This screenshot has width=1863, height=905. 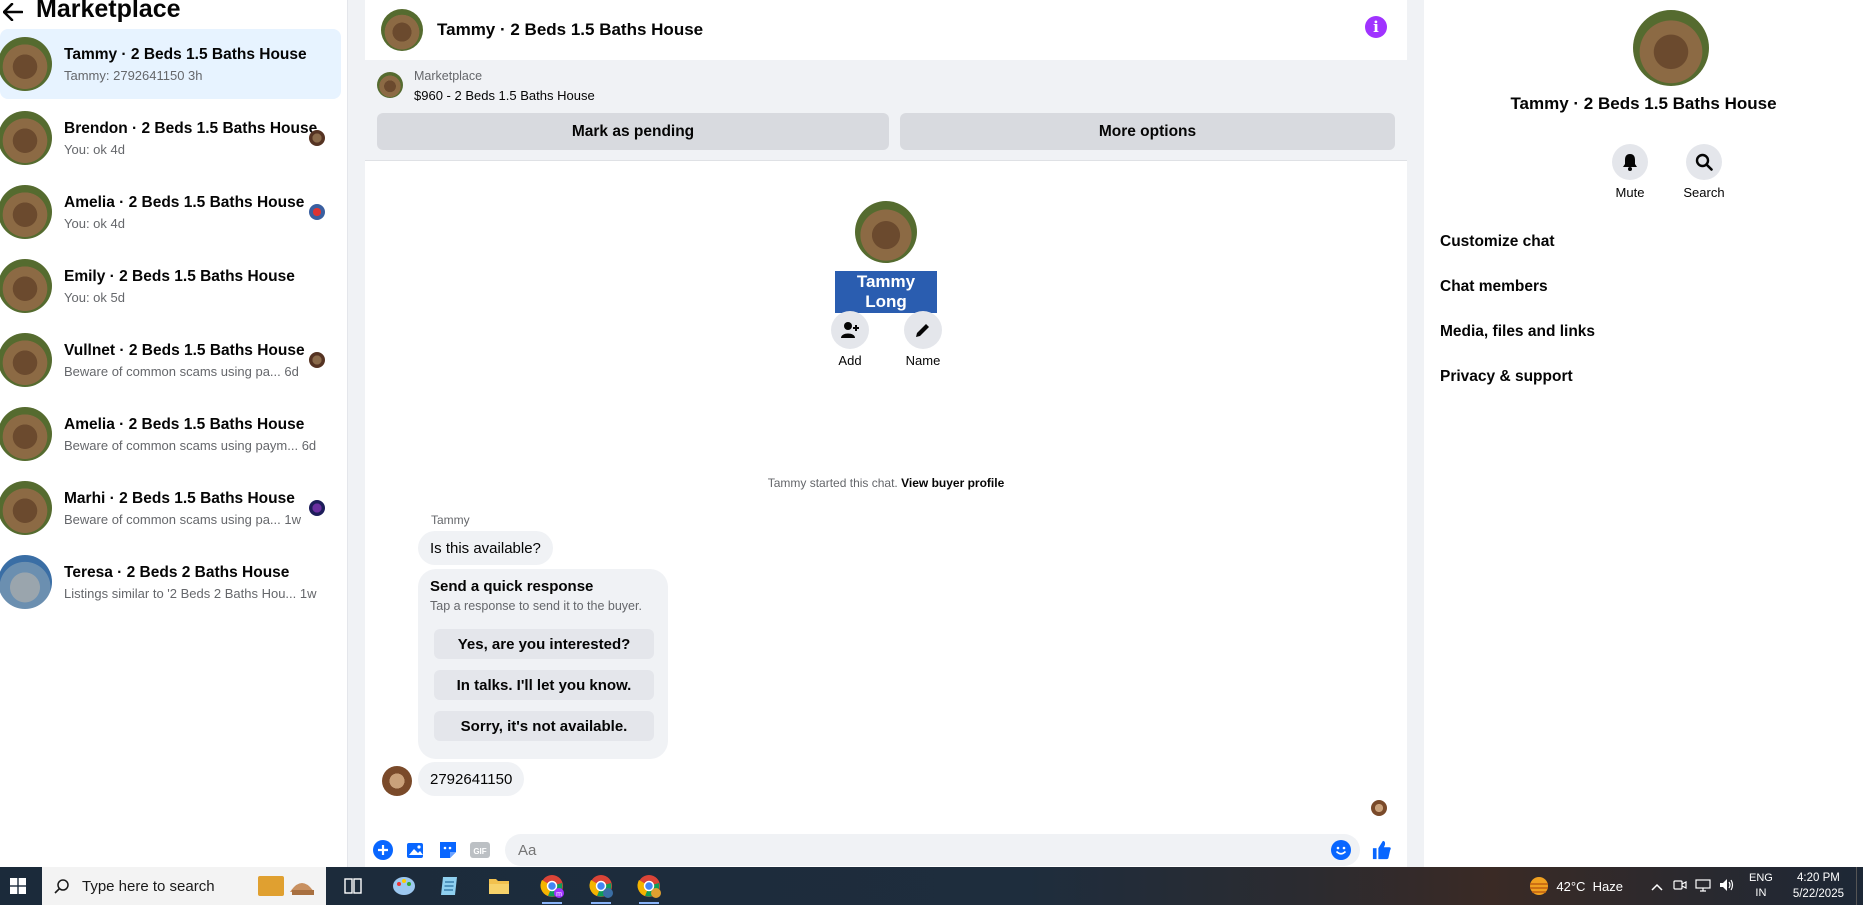 What do you see at coordinates (1818, 878) in the screenshot?
I see `clock-time: 4:20 PM` at bounding box center [1818, 878].